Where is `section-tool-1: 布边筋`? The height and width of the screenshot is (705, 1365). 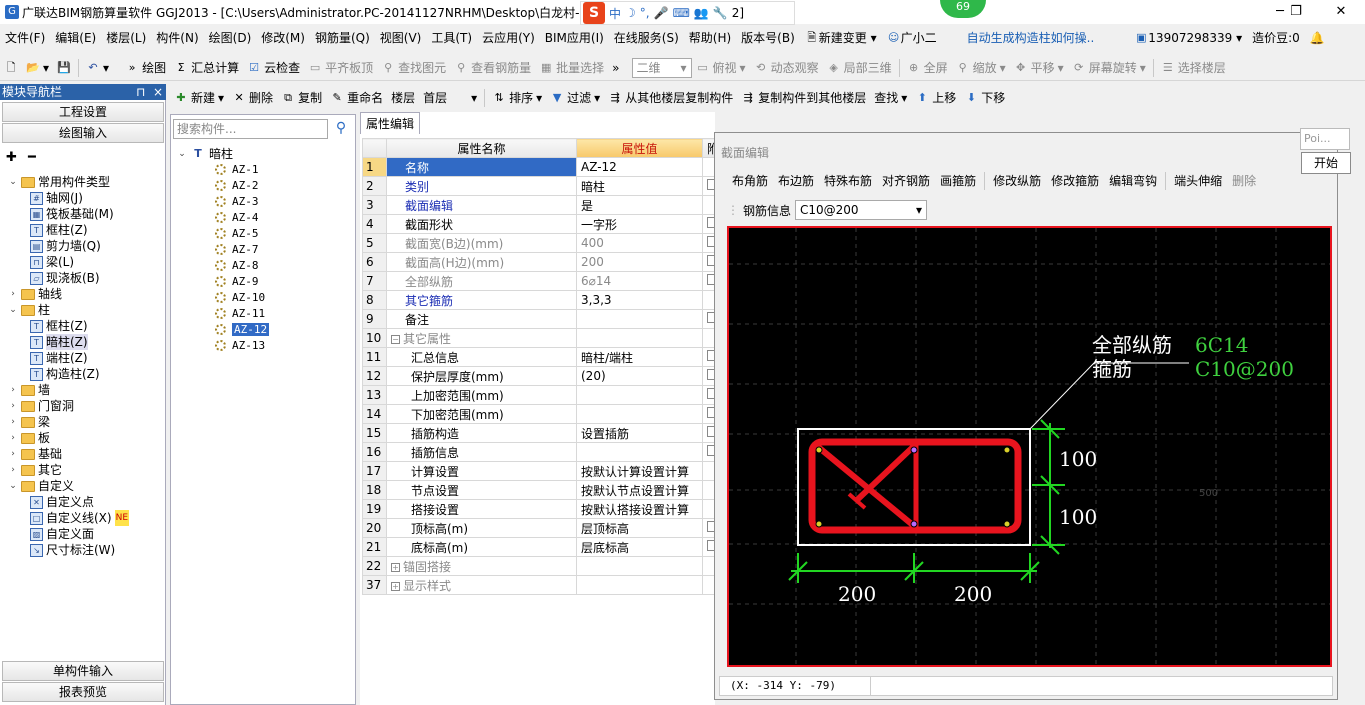
section-tool-1: 布边筋 is located at coordinates (796, 181).